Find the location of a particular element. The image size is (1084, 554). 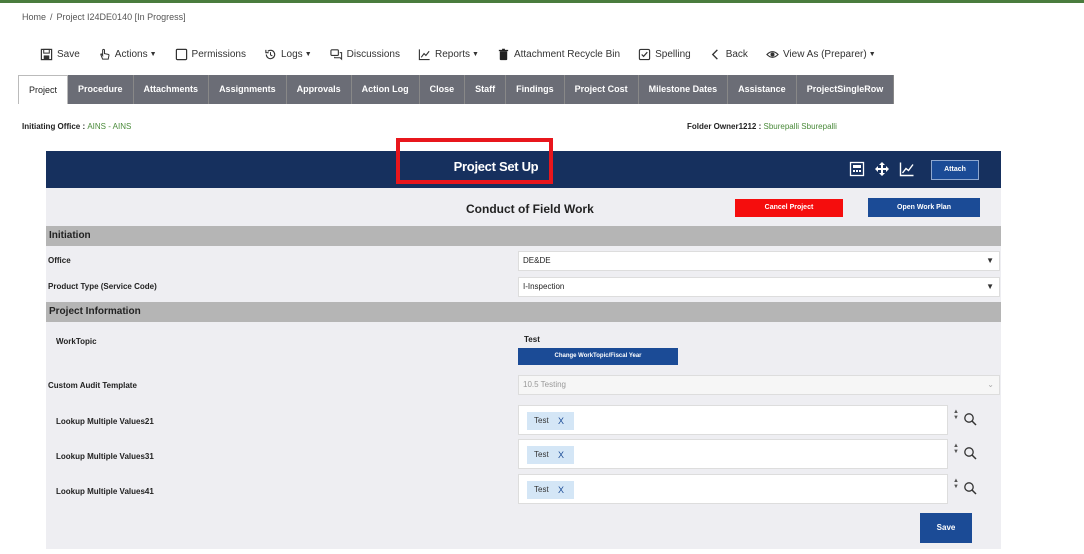

custom-audit-template-select: 10.5 Testing ⌄ is located at coordinates (759, 385).